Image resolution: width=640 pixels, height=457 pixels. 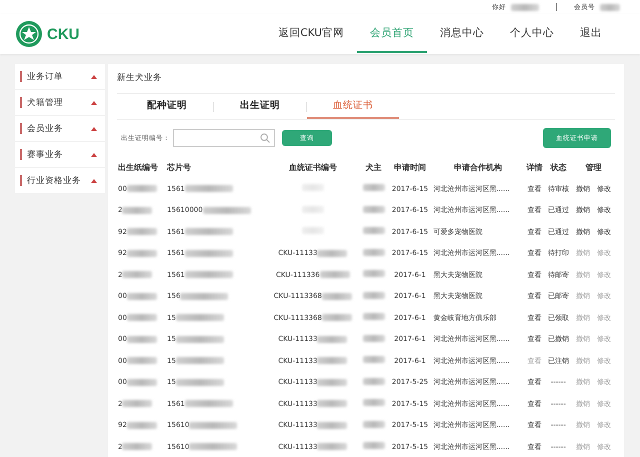 I want to click on column-header: 出生纸编号, so click(x=138, y=168).